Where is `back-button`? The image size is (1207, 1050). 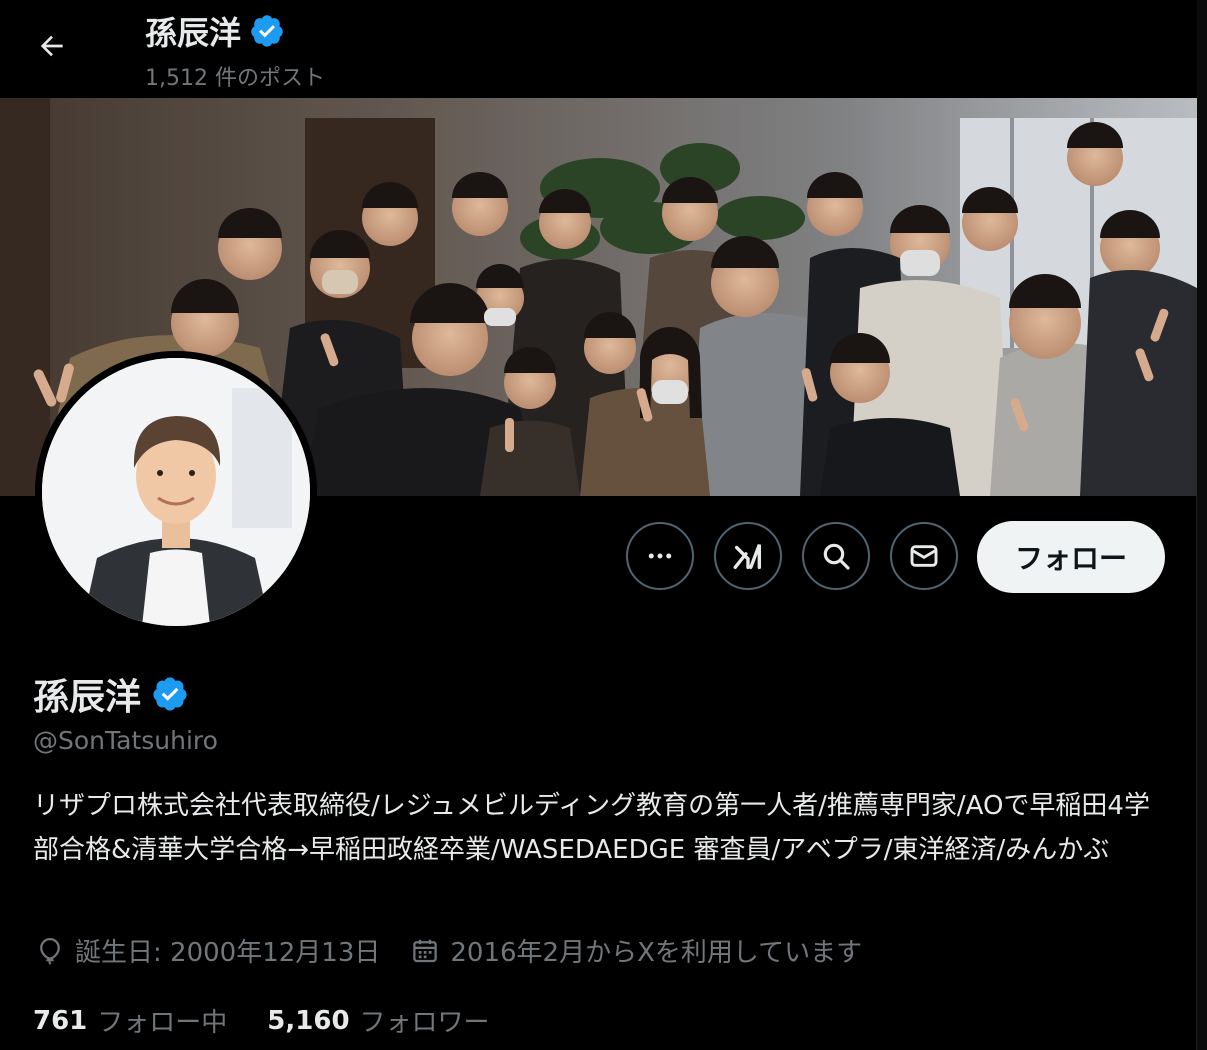
back-button is located at coordinates (52, 46).